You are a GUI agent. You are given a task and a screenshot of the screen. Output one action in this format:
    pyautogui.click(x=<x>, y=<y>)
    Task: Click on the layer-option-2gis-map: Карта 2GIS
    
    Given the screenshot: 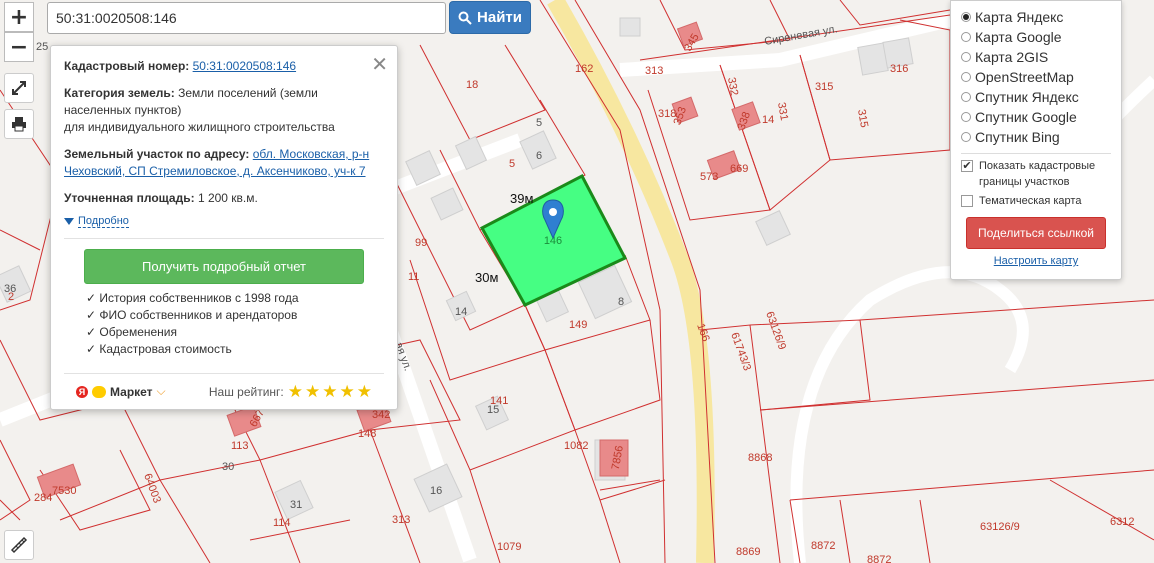 What is the action you would take?
    pyautogui.click(x=1036, y=57)
    